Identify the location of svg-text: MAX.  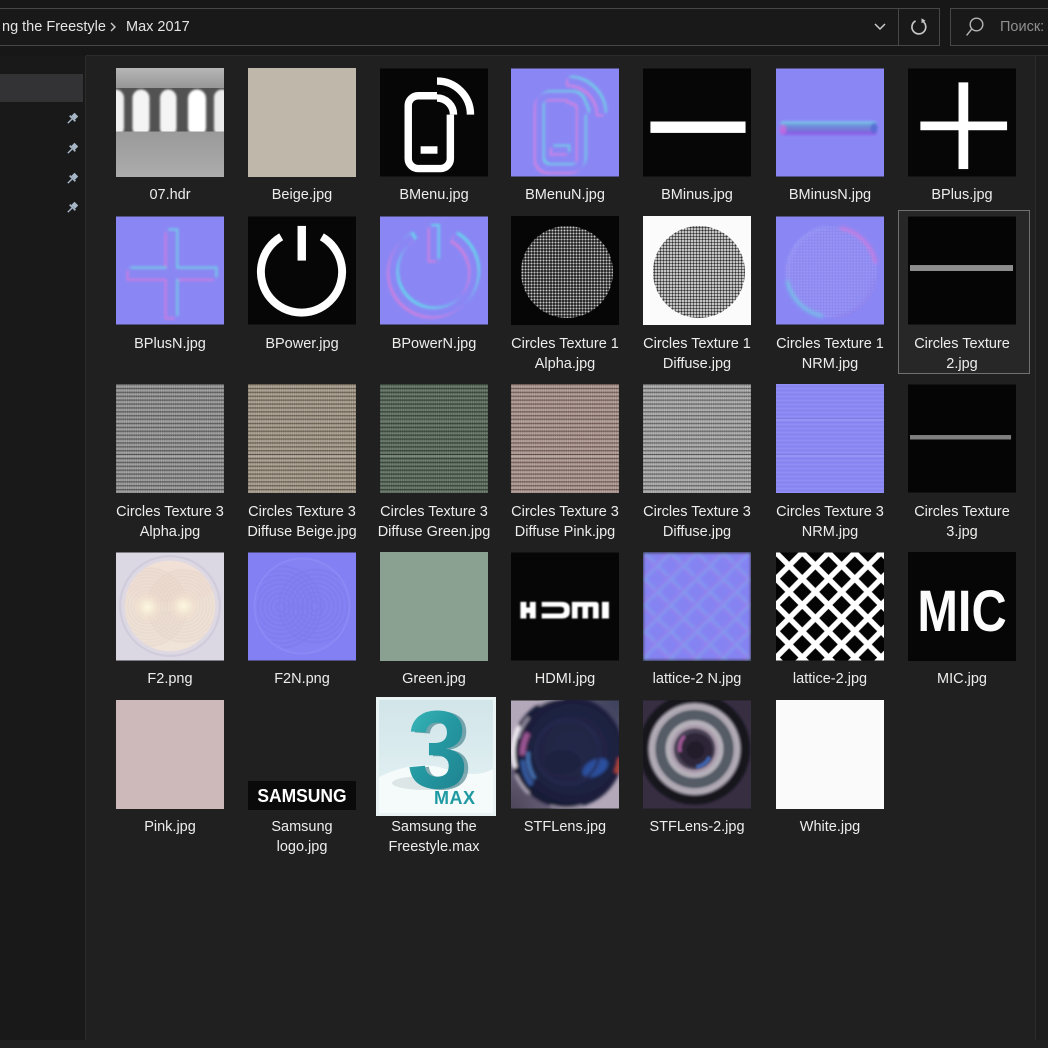
(455, 798).